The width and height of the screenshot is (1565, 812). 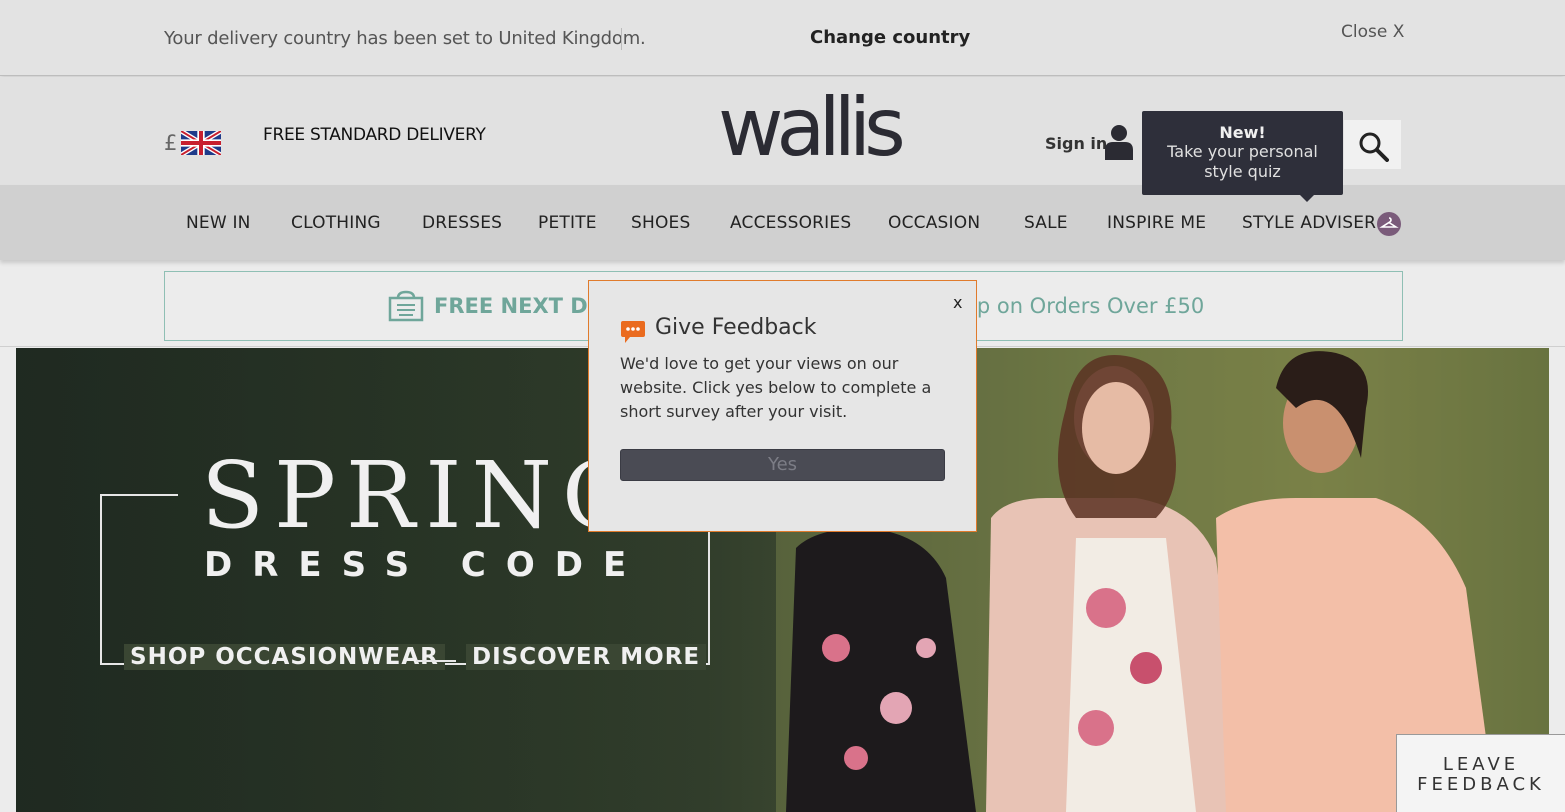 I want to click on delivery-divider, so click(x=621, y=39).